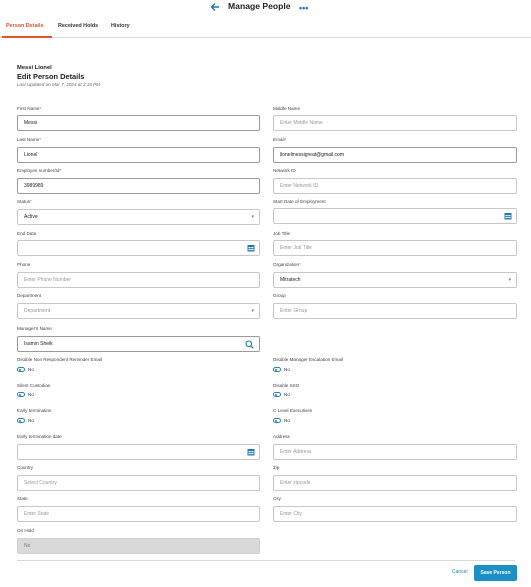 This screenshot has height=587, width=531. Describe the element at coordinates (38, 344) in the screenshot. I see `manager-name-value: Isamin Sheik` at that location.